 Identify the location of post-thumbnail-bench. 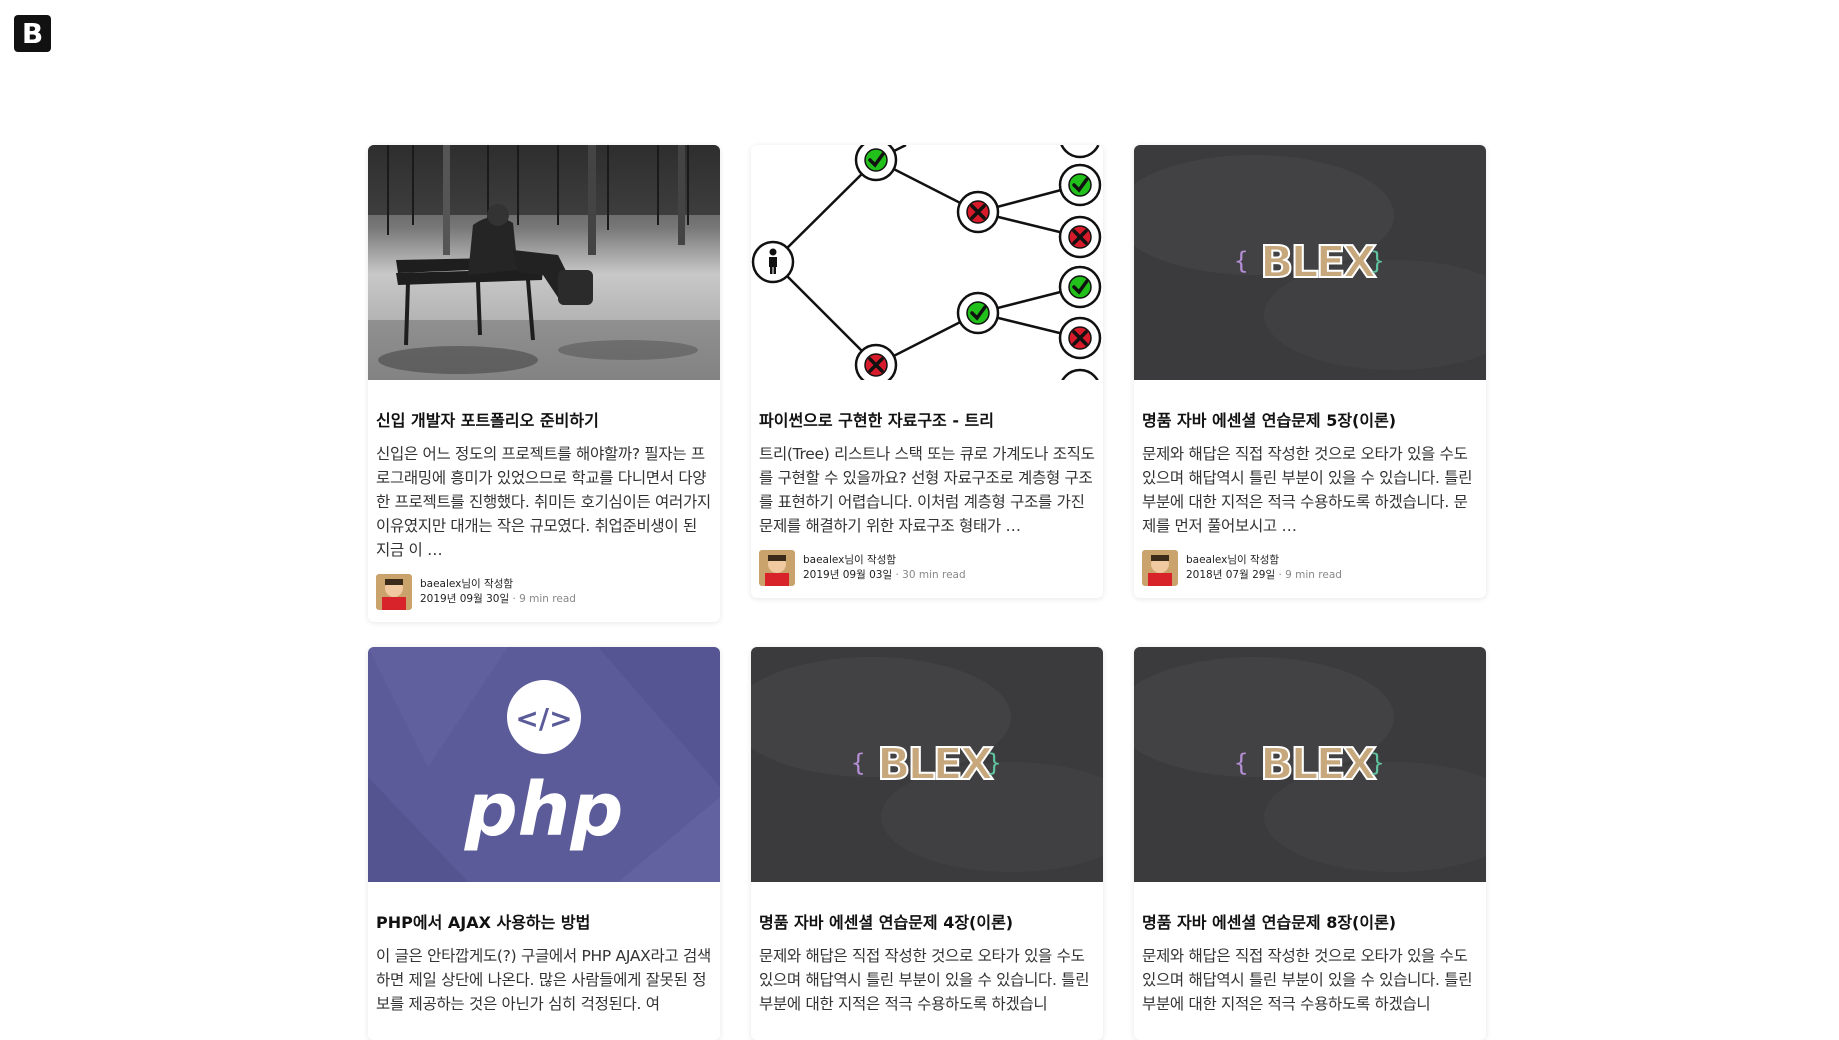
(544, 262).